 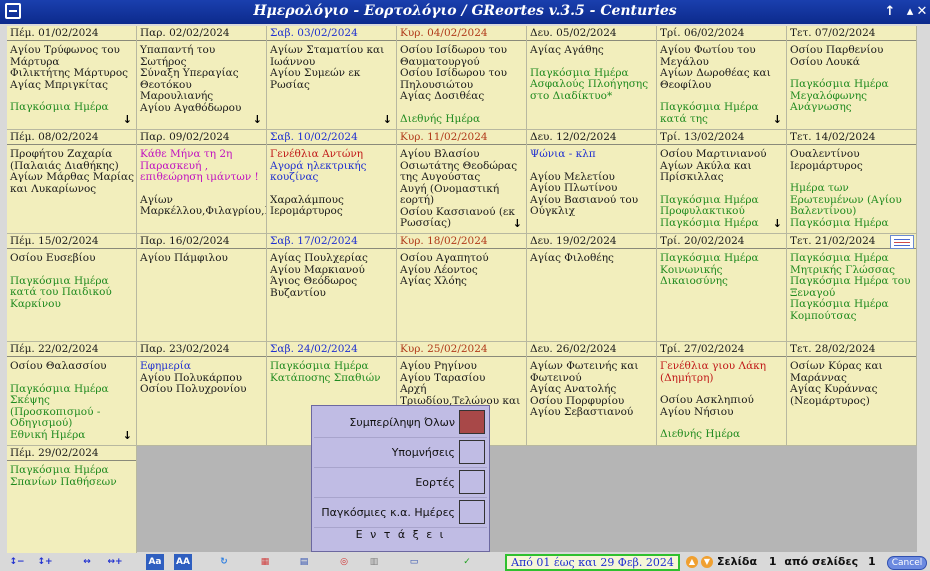 What do you see at coordinates (692, 562) in the screenshot?
I see `prev-page-icon: ▲` at bounding box center [692, 562].